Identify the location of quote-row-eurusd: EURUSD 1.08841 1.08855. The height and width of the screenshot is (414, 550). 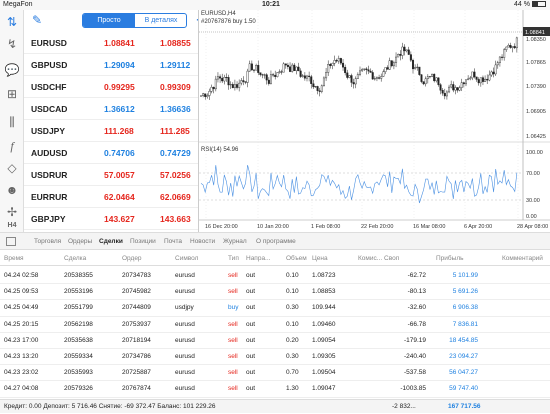
(111, 43).